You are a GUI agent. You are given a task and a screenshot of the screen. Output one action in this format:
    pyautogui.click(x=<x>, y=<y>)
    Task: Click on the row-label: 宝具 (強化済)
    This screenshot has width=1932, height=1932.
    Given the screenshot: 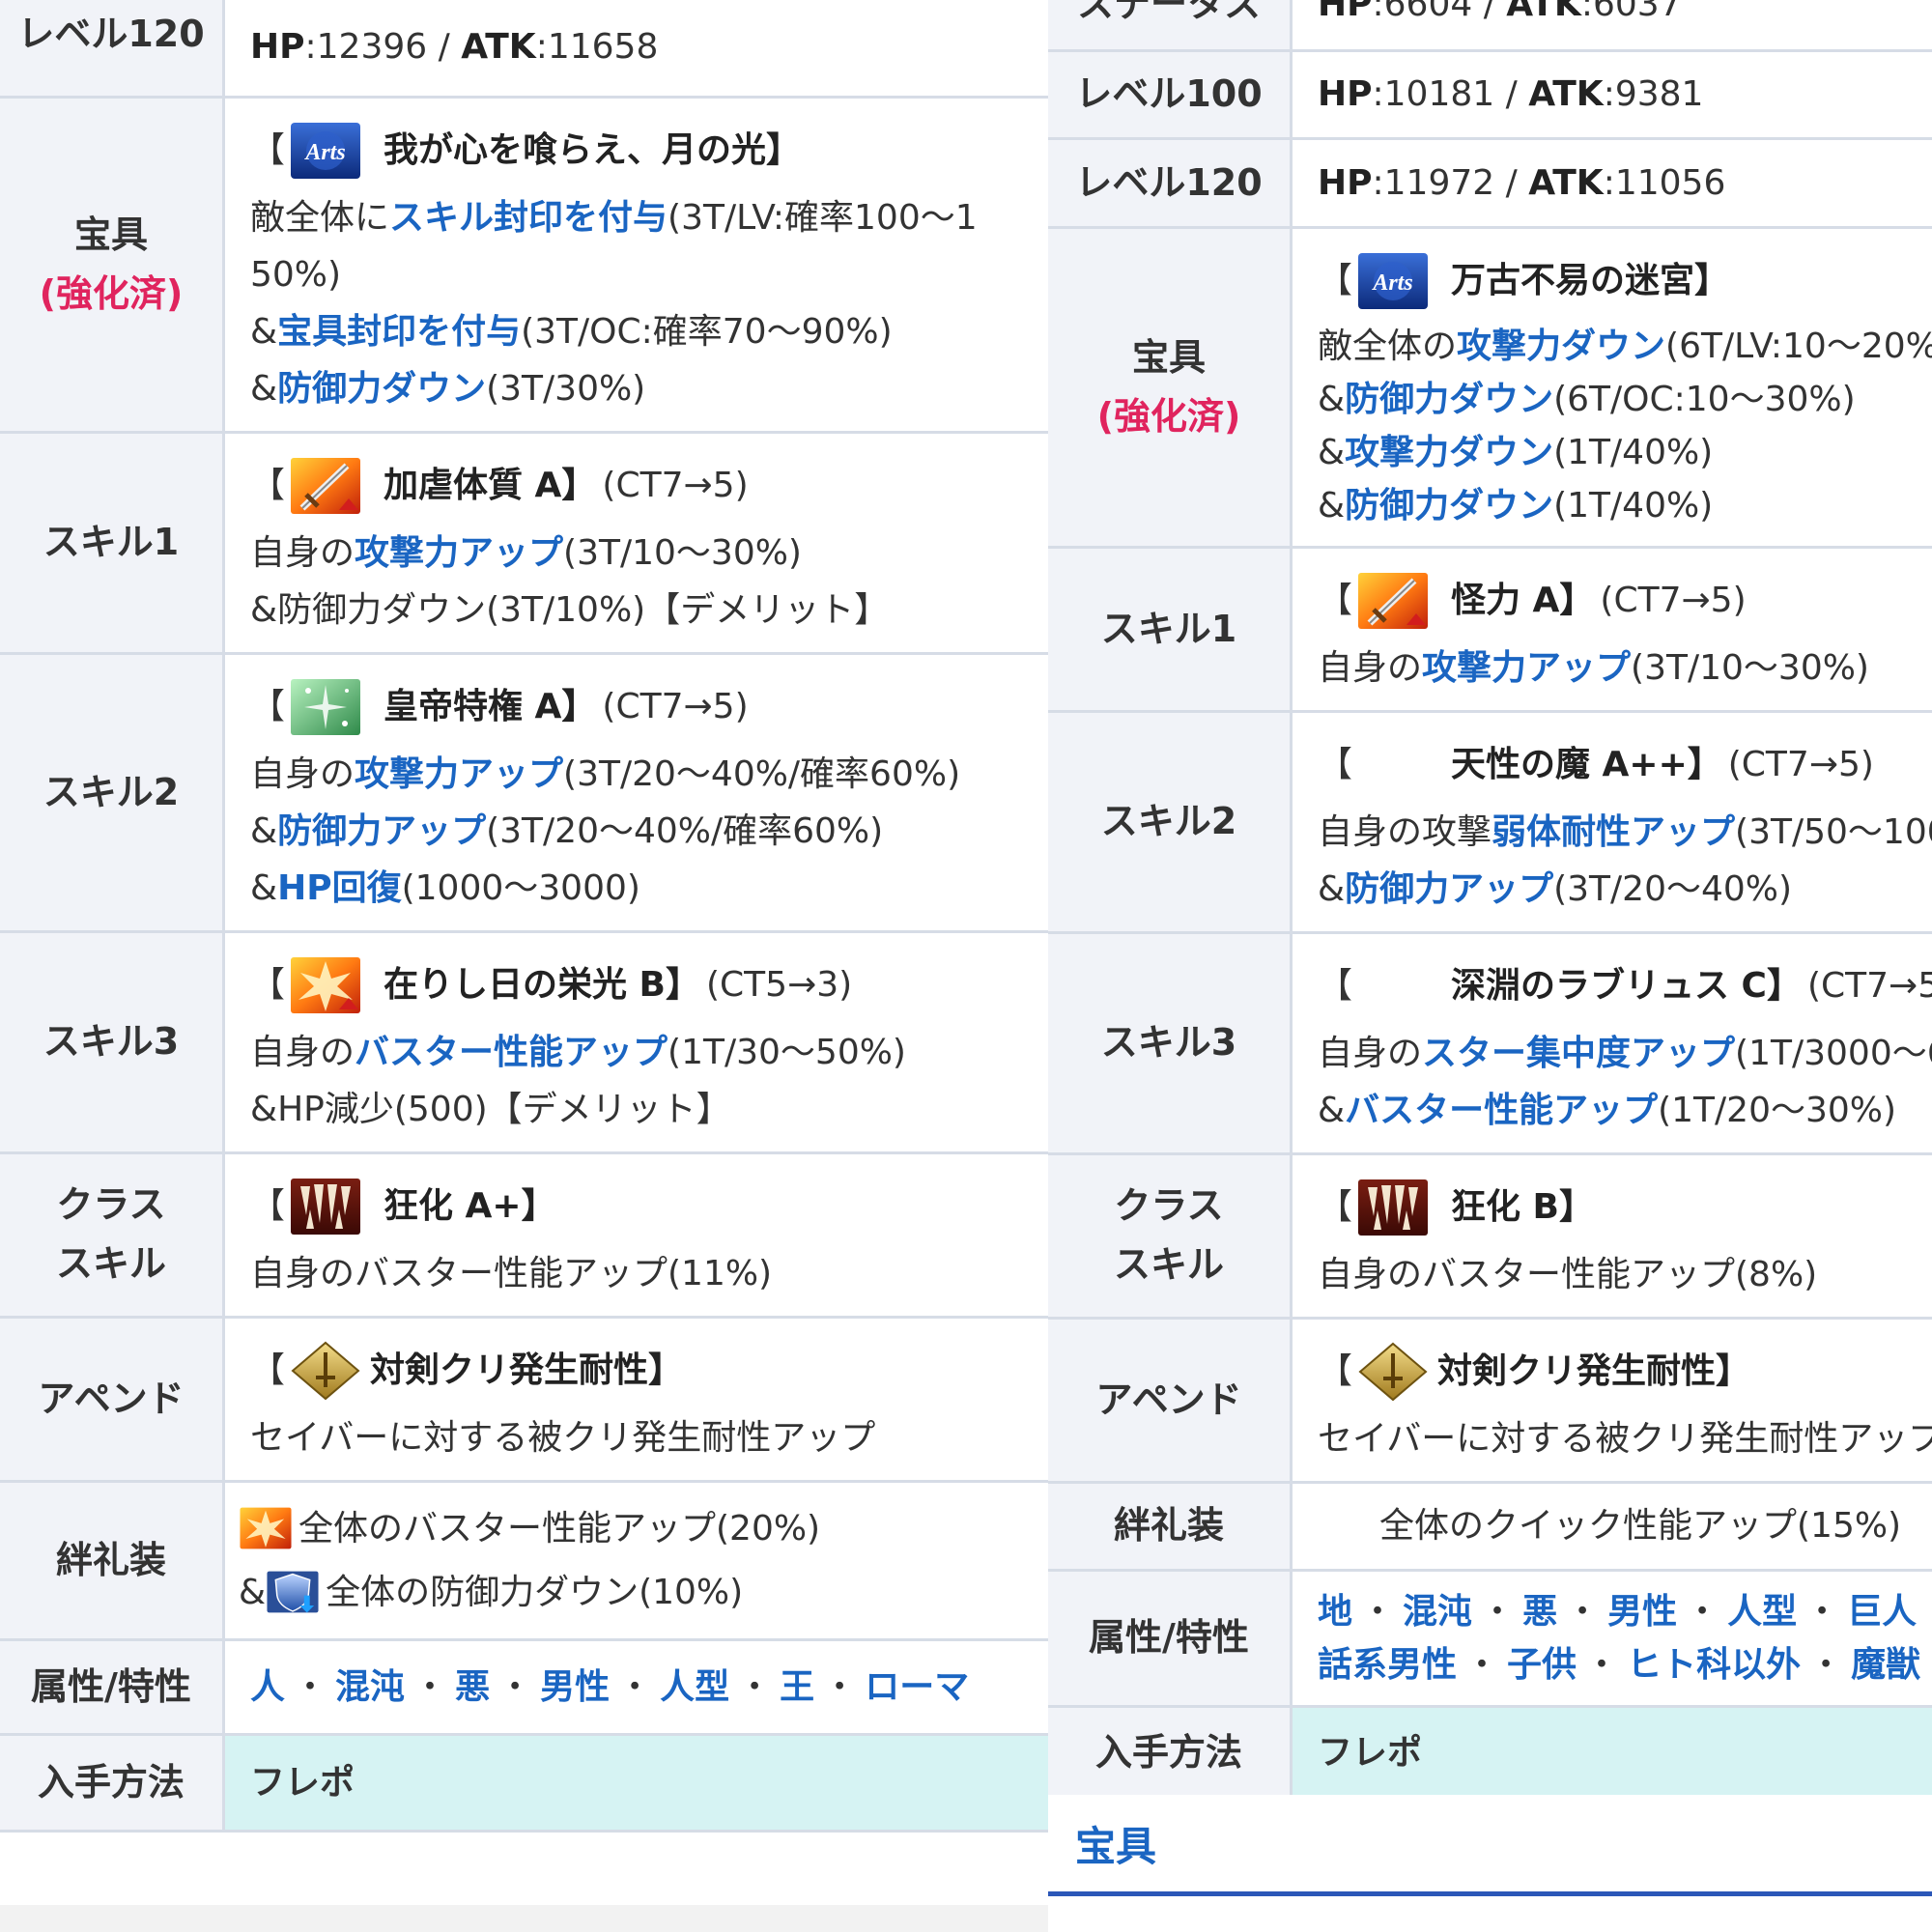 What is the action you would take?
    pyautogui.click(x=112, y=265)
    